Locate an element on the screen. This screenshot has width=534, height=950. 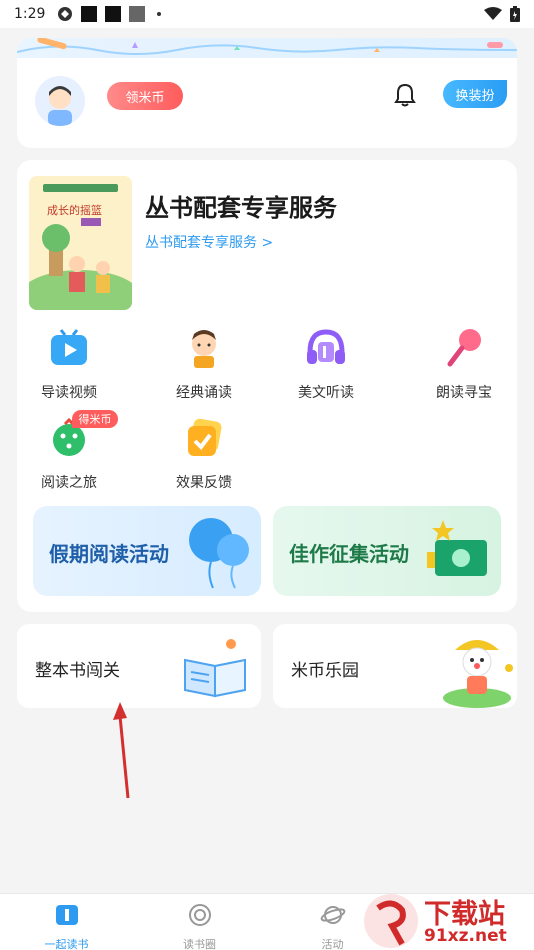
boy-reading-icon is located at coordinates (204, 349).